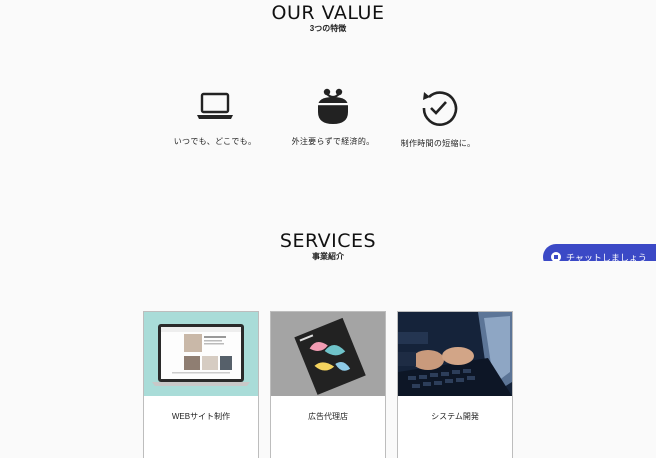  Describe the element at coordinates (215, 141) in the screenshot. I see `value-label: いつでも、どこでも。` at that location.